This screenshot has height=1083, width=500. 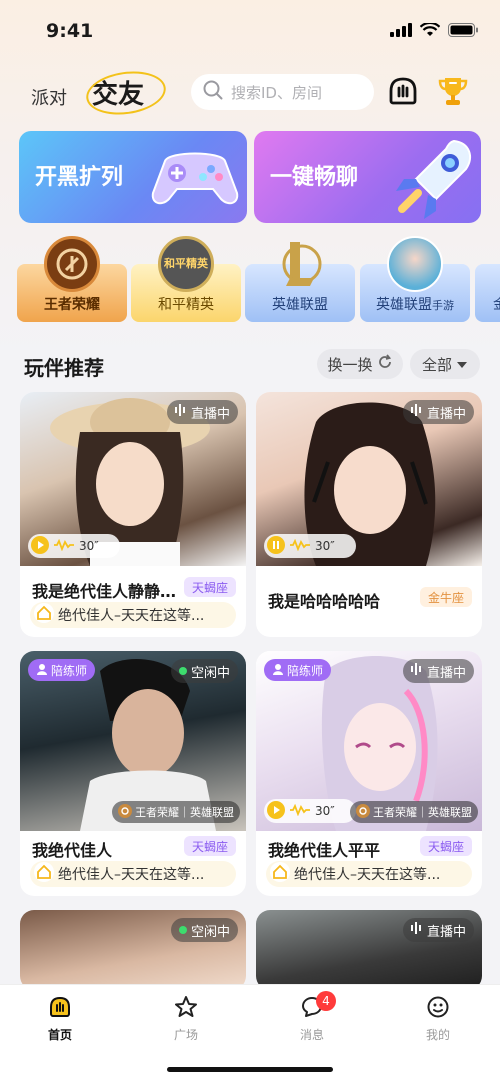 I want to click on tab-plaza: 广场, so click(x=186, y=1019).